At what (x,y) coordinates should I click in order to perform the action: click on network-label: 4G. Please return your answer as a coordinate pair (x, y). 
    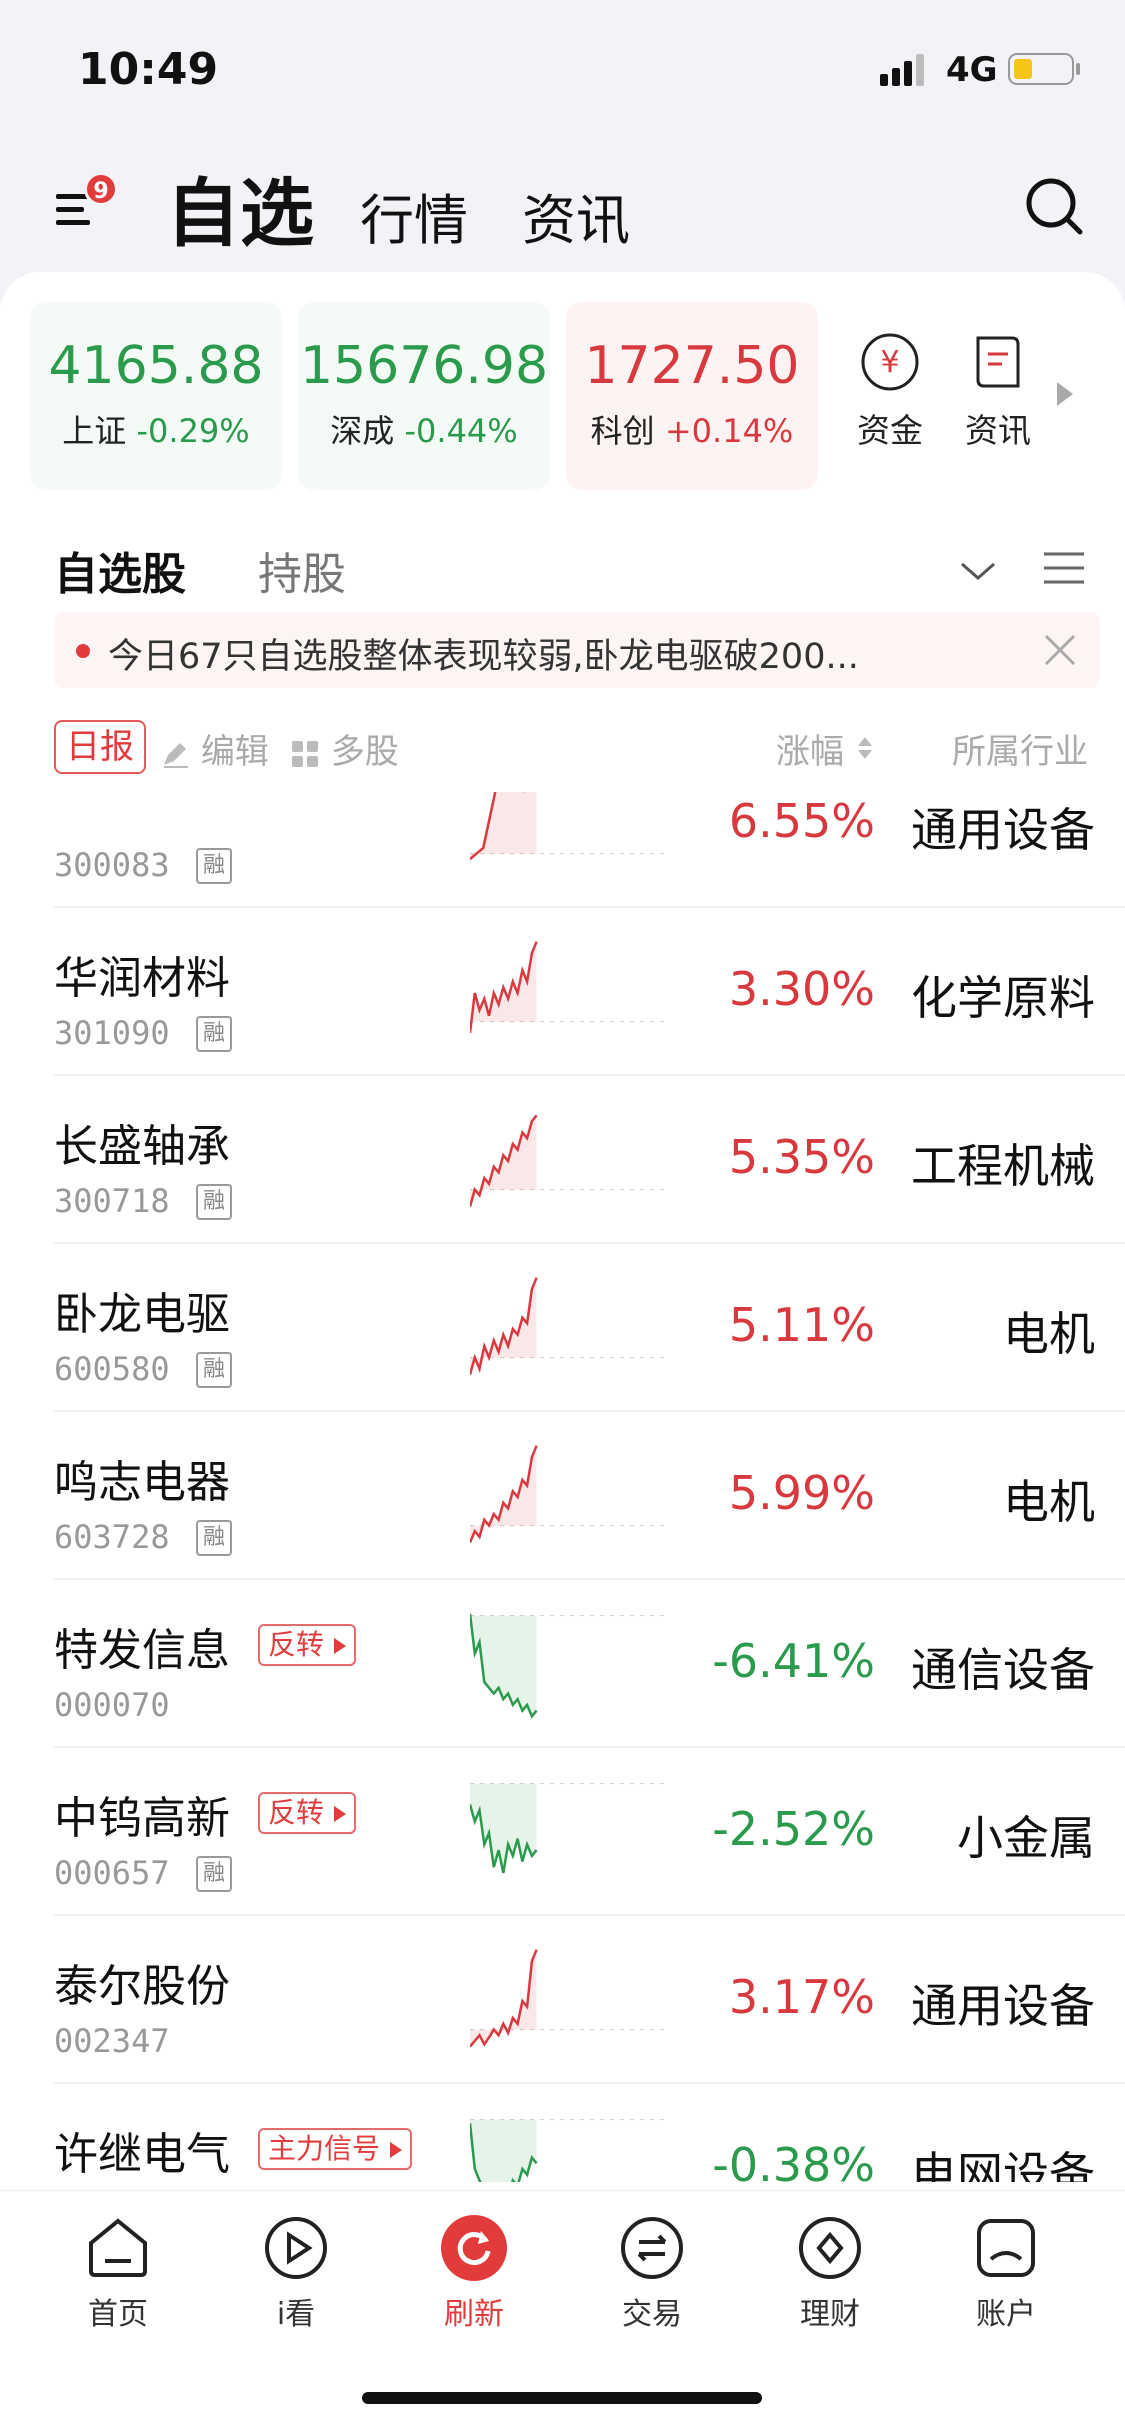
    Looking at the image, I should click on (972, 70).